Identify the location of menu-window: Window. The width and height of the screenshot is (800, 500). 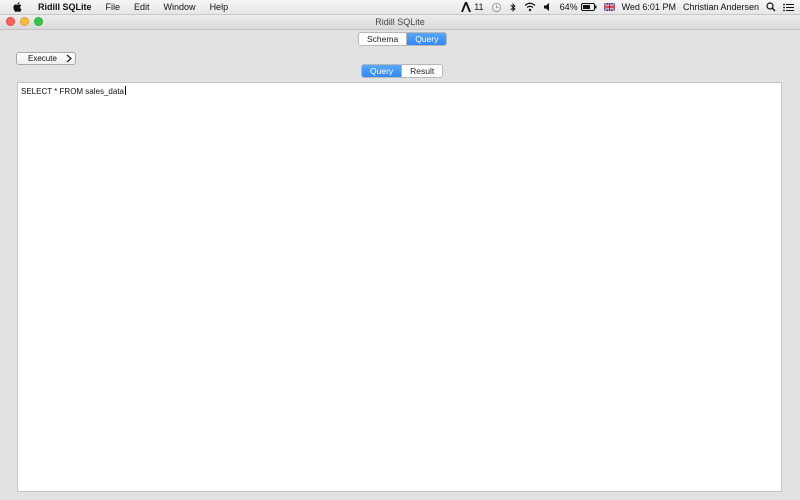
(180, 7).